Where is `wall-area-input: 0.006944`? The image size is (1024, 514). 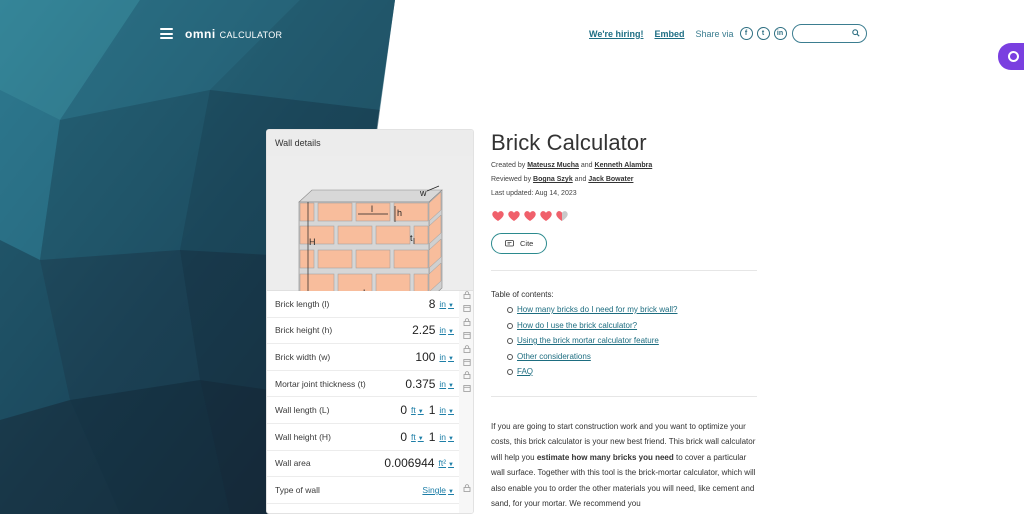
wall-area-input: 0.006944 is located at coordinates (409, 463).